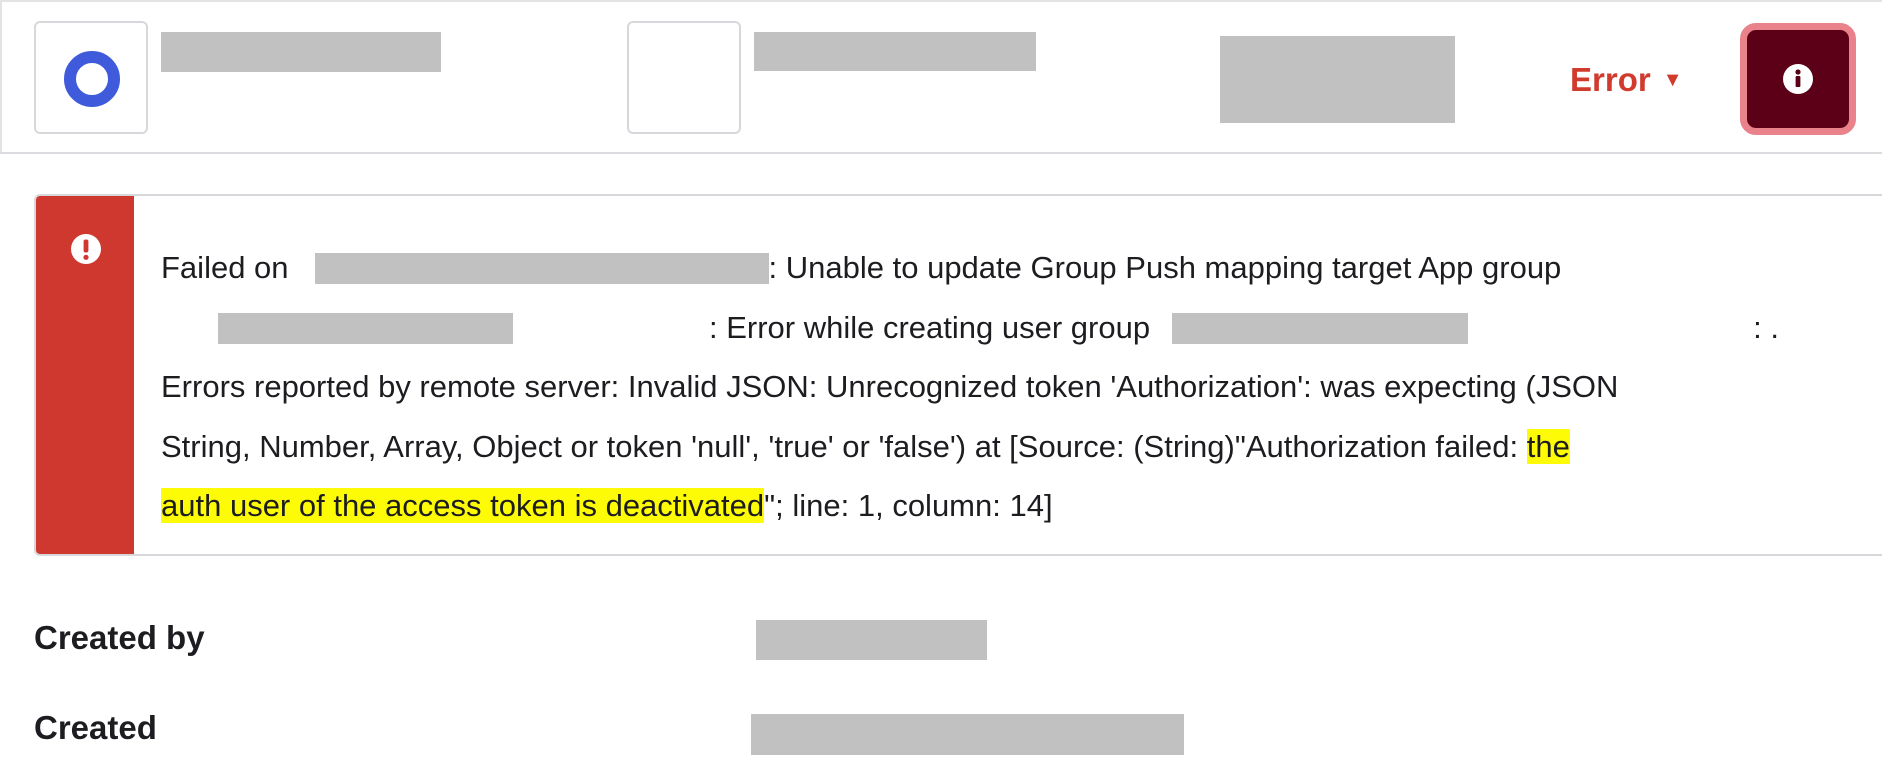 The width and height of the screenshot is (1882, 774). Describe the element at coordinates (1320, 328) in the screenshot. I see `redacted-user-group-name` at that location.